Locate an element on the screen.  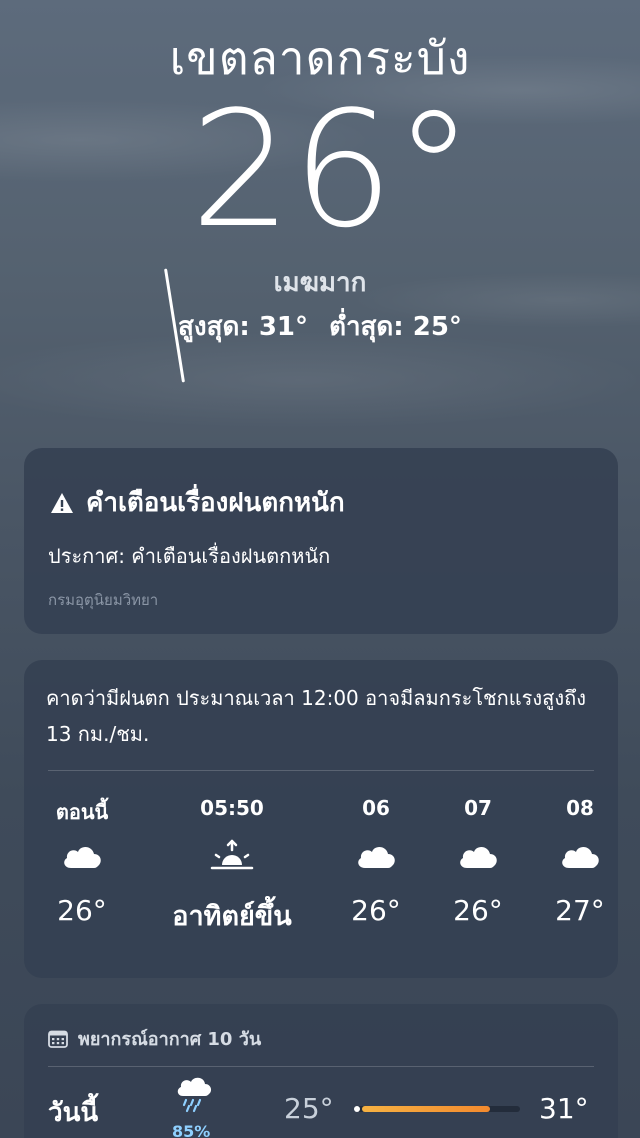
current-temperature: 26° is located at coordinates (332, 169).